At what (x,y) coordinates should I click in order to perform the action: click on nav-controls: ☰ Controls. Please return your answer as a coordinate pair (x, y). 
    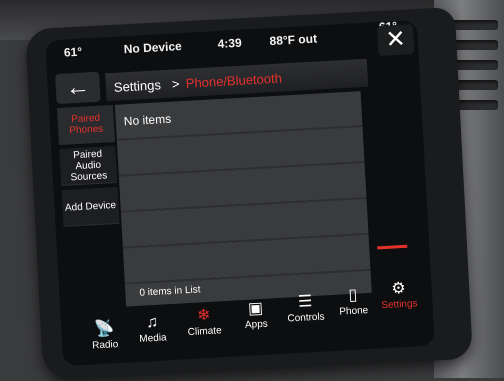
    Looking at the image, I should click on (306, 308).